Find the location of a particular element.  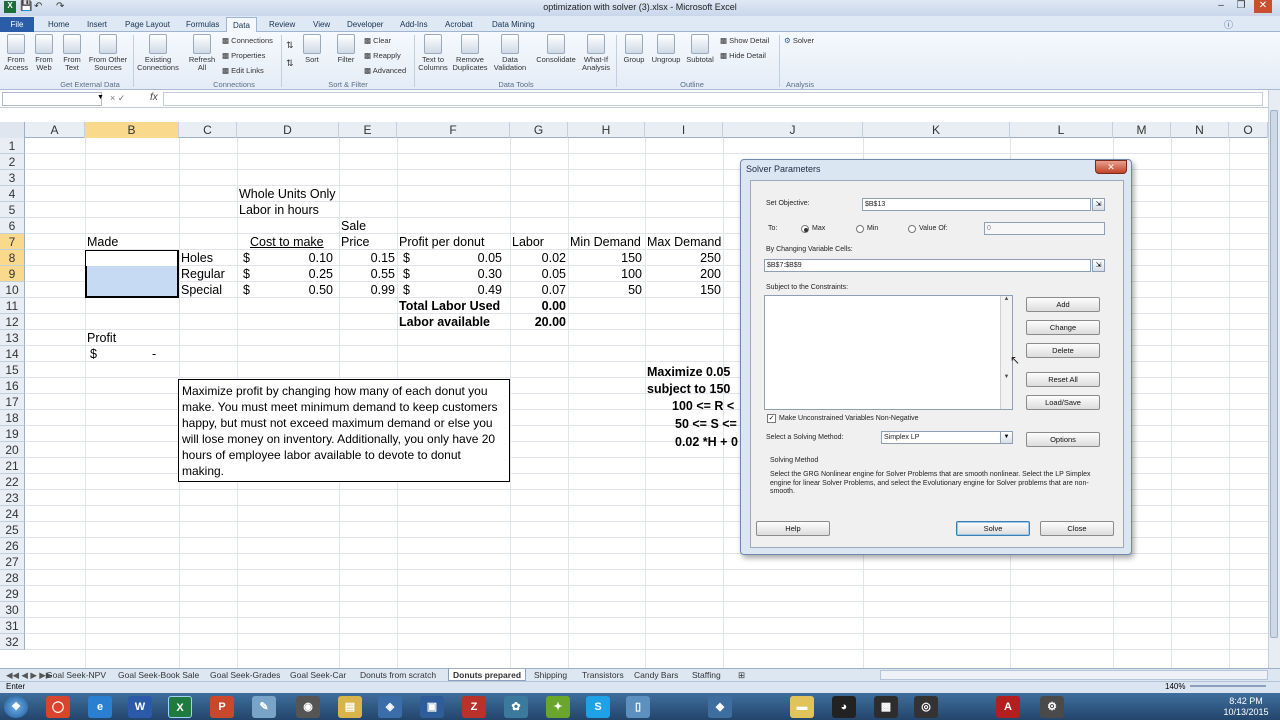

tab-page-layout: Page Layout is located at coordinates (147, 24).